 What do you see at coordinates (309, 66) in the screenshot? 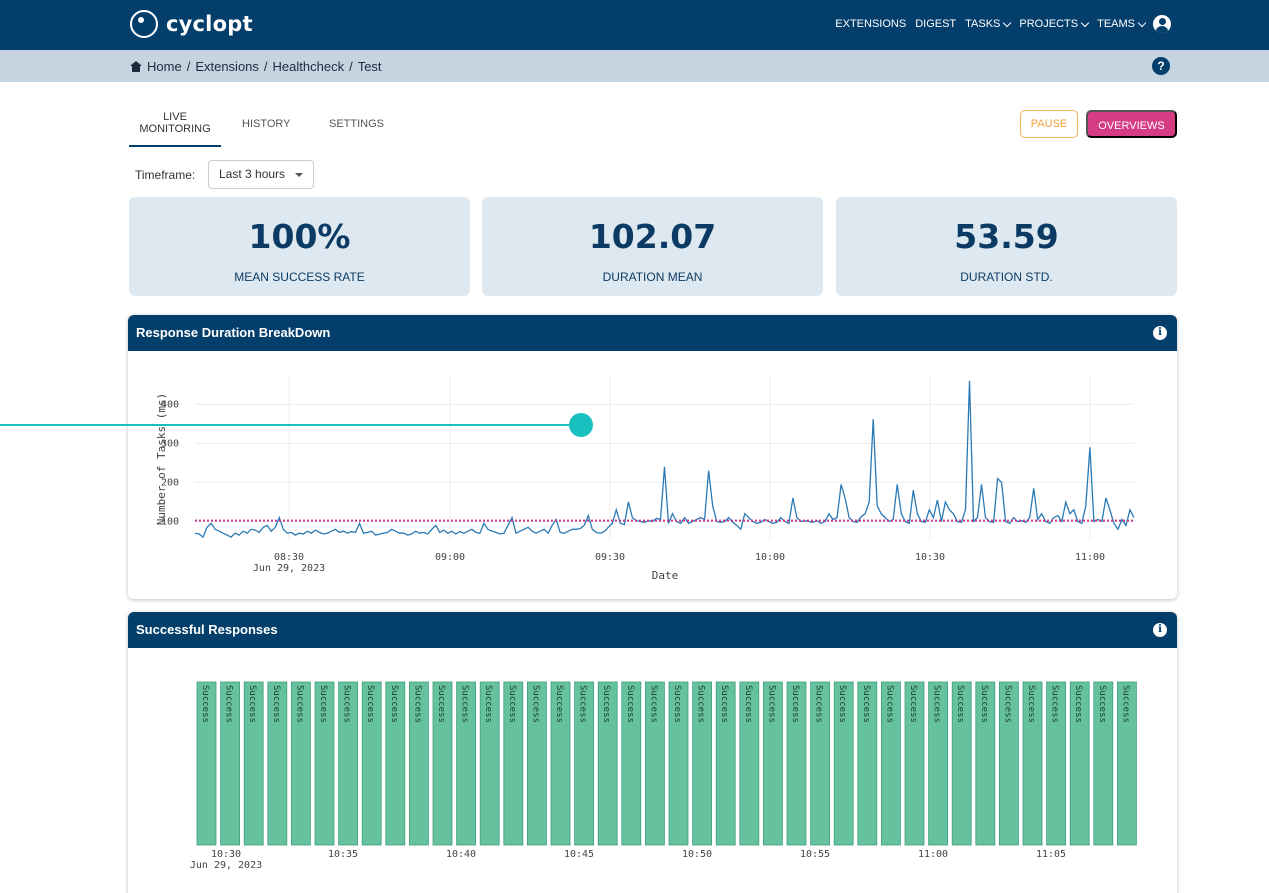
I see `breadcrumb-healthcheck: Healthcheck` at bounding box center [309, 66].